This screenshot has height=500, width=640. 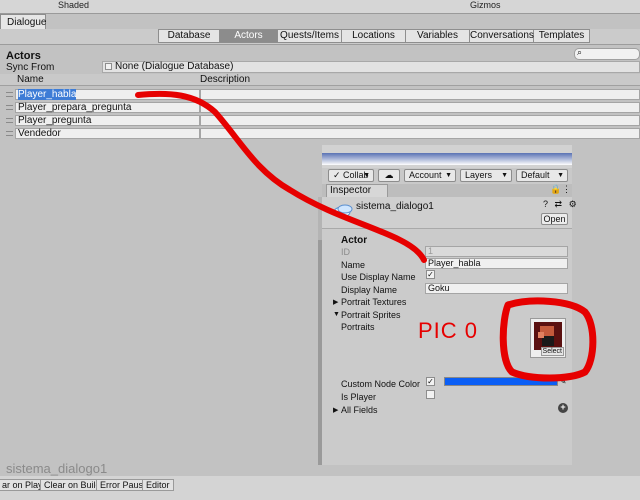 I want to click on custom-node-color-label: Custom Node Color, so click(x=381, y=384).